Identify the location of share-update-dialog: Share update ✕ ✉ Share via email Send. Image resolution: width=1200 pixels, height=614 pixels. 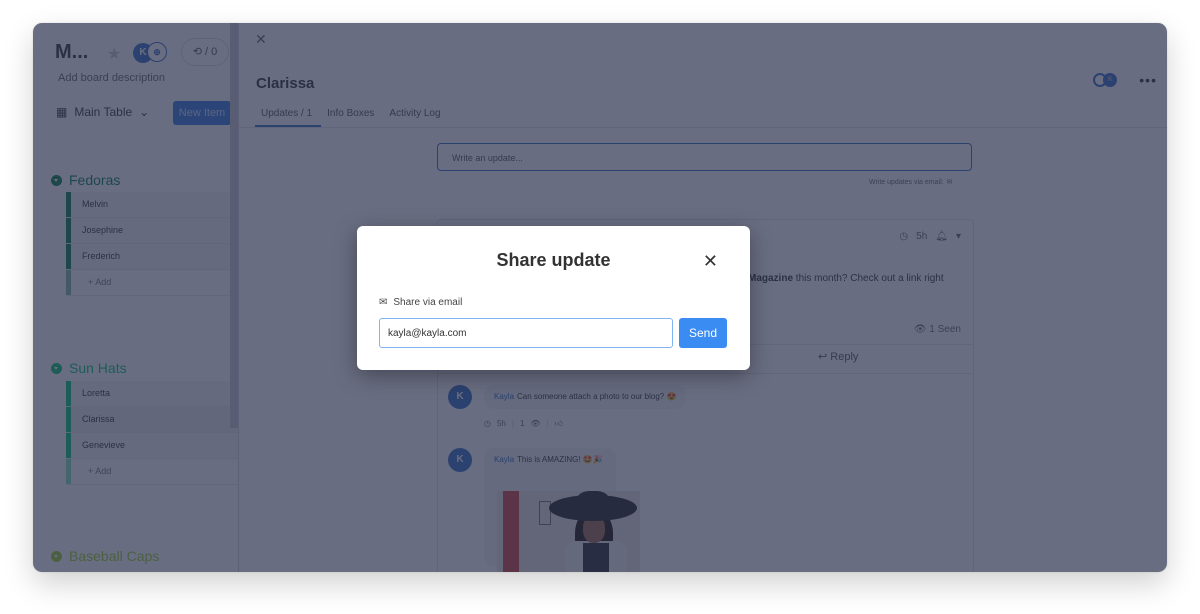
(553, 298).